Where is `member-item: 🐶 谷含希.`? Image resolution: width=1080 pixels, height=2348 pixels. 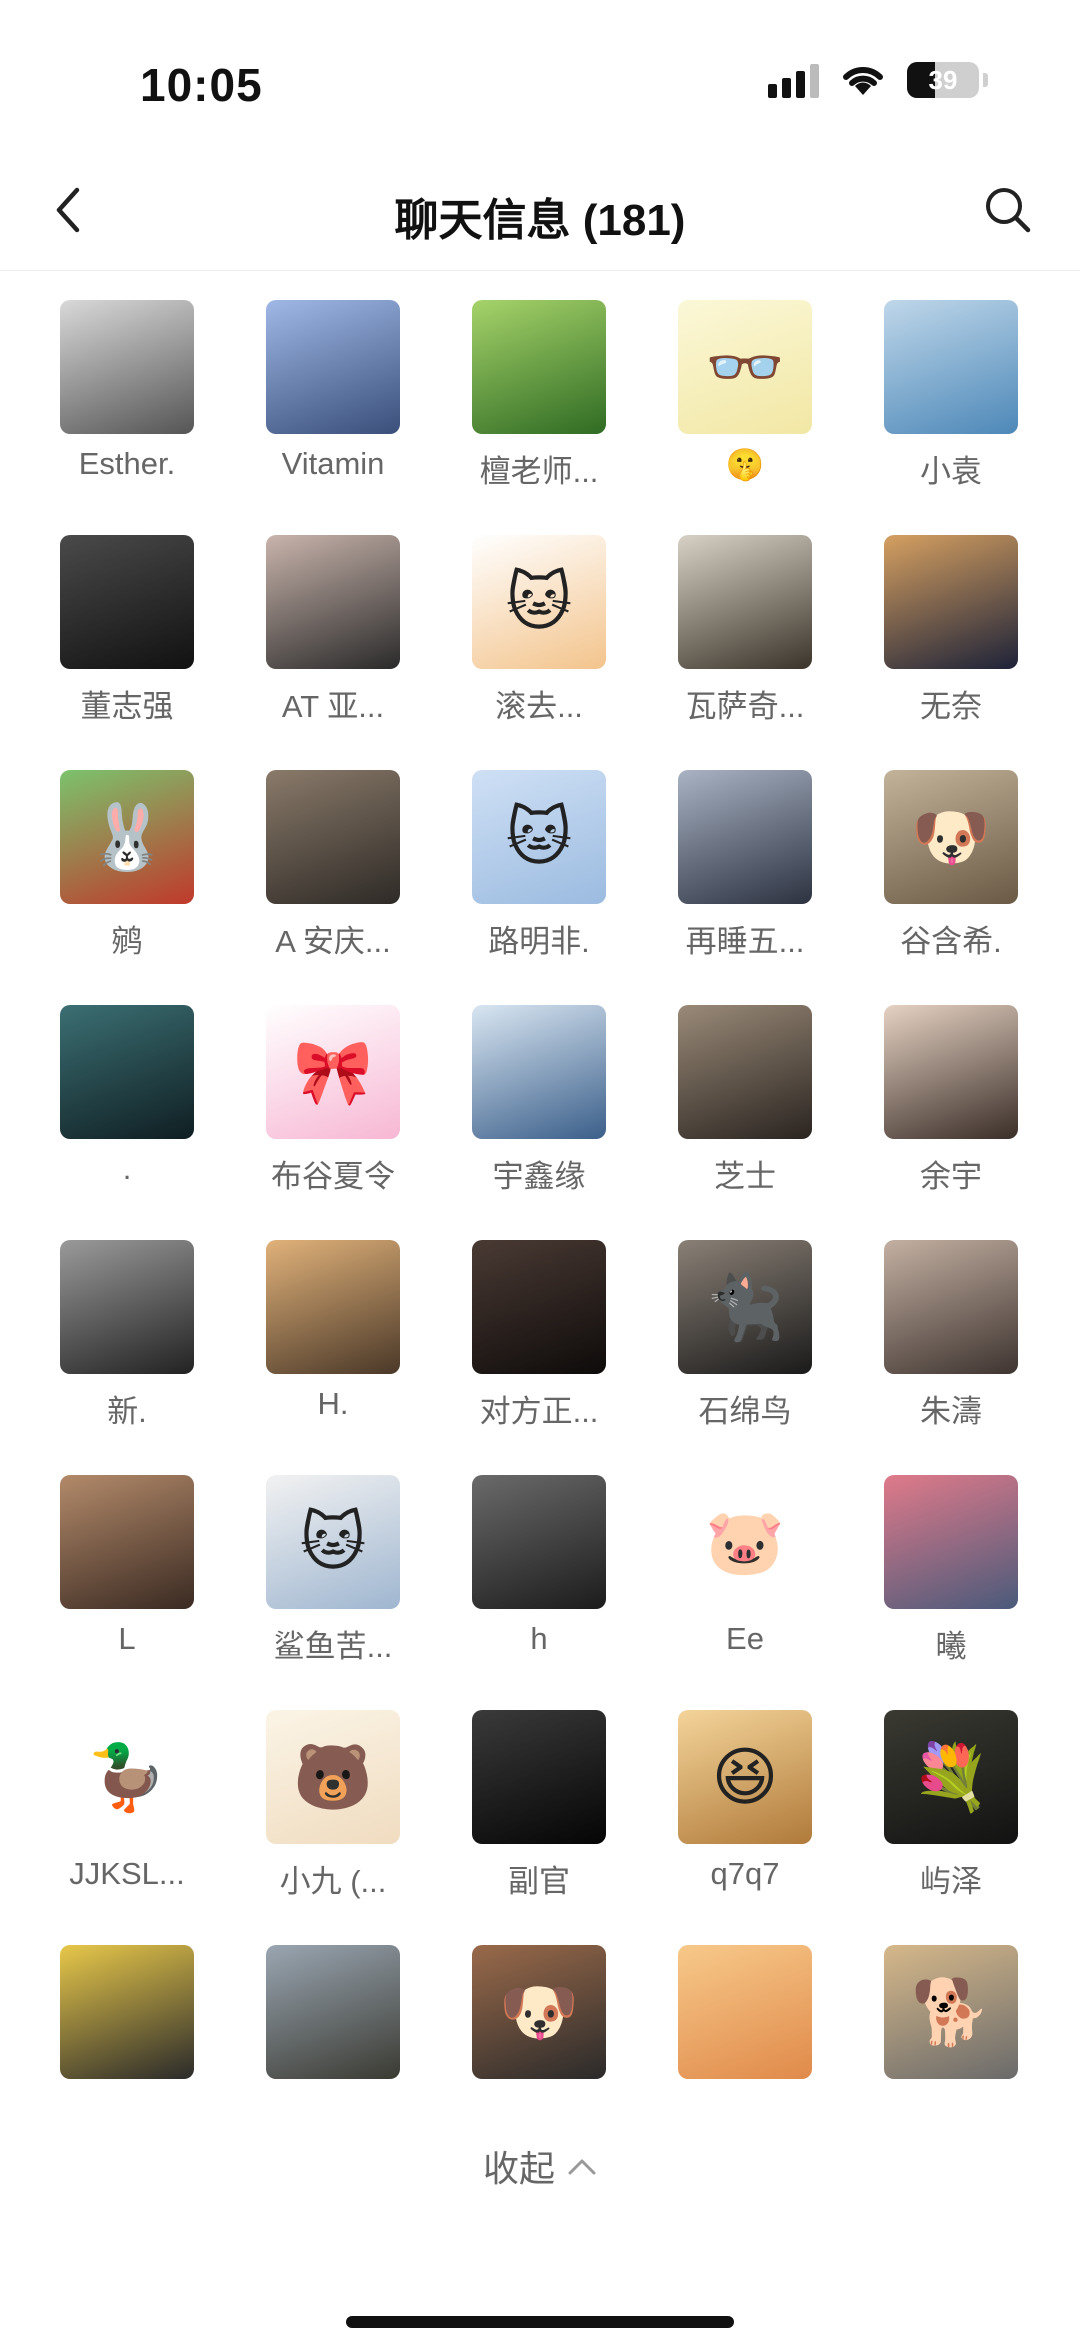
member-item: 🐶 谷含希. is located at coordinates (951, 887).